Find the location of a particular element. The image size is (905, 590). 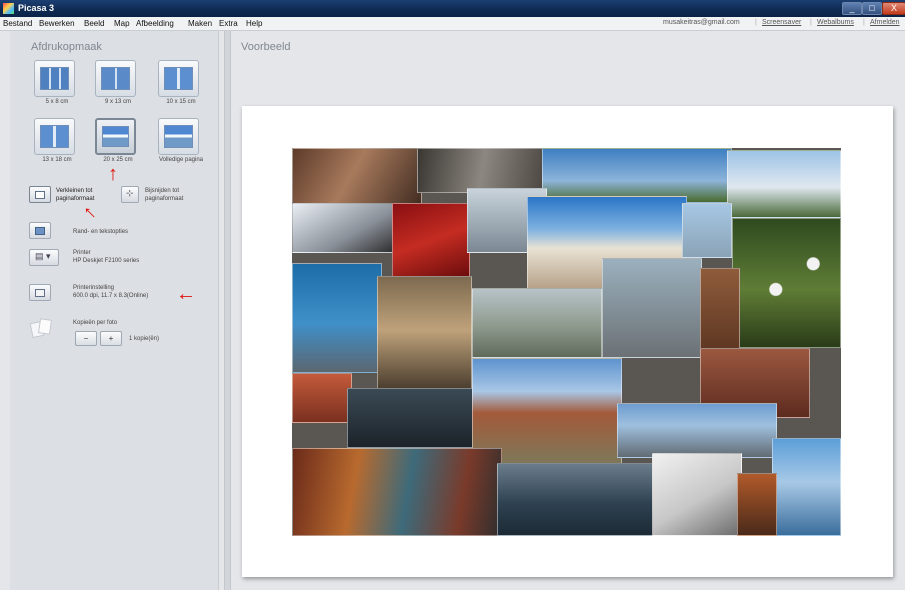

photo-ceramics is located at coordinates (397, 492).